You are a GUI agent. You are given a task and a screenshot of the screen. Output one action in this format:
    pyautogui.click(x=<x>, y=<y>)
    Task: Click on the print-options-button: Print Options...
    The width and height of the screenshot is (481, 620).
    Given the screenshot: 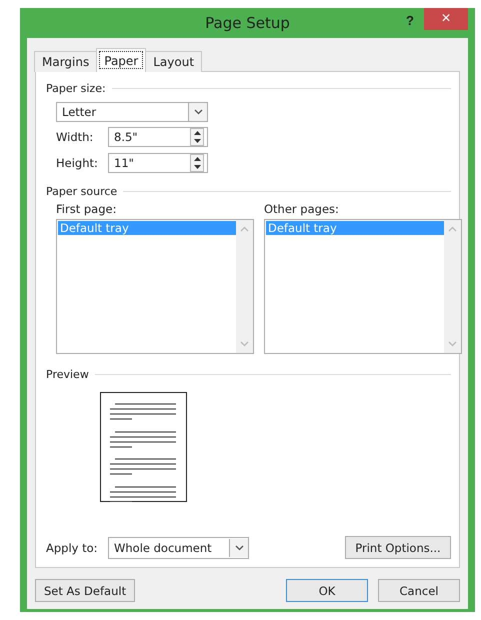 What is the action you would take?
    pyautogui.click(x=398, y=547)
    